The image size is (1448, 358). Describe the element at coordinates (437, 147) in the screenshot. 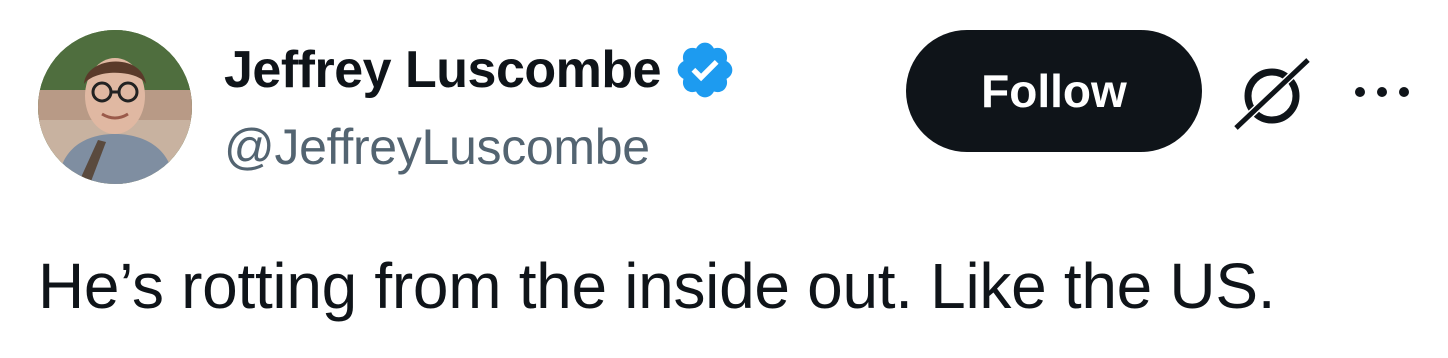

I see `user-handle: @JeffreyLuscombe` at that location.